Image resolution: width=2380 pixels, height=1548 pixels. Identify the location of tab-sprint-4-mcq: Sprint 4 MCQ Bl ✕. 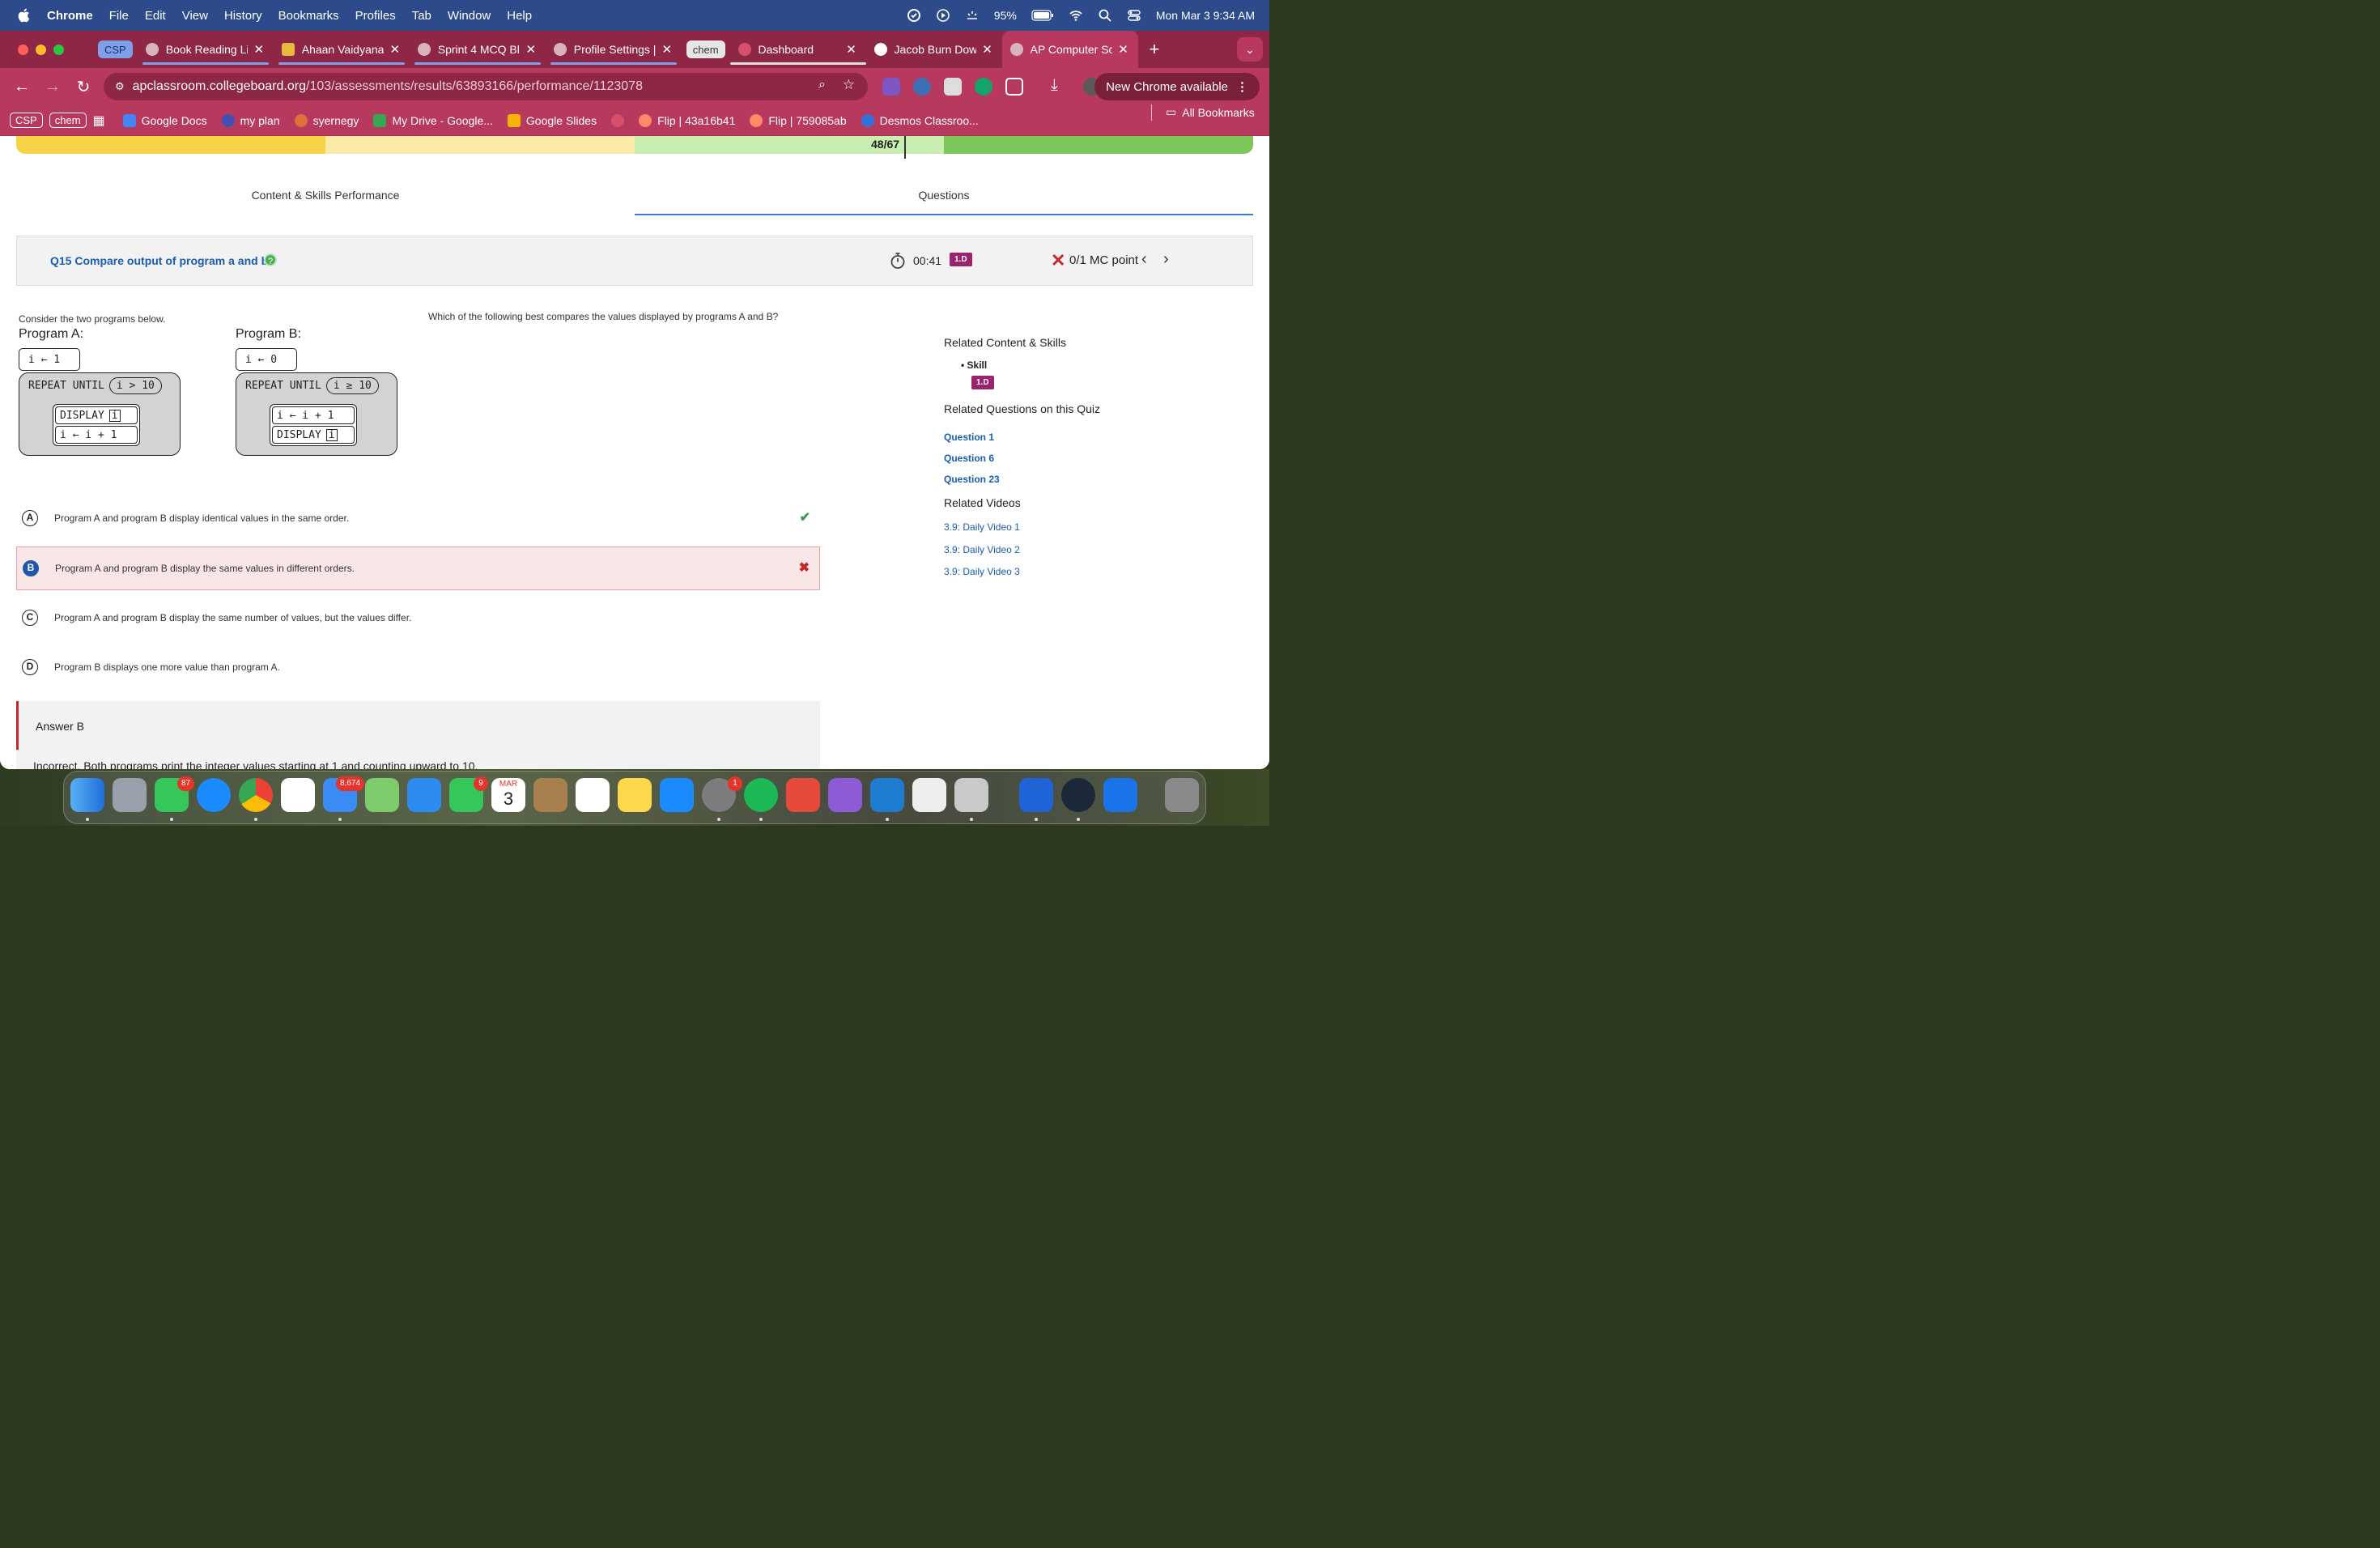
(478, 50).